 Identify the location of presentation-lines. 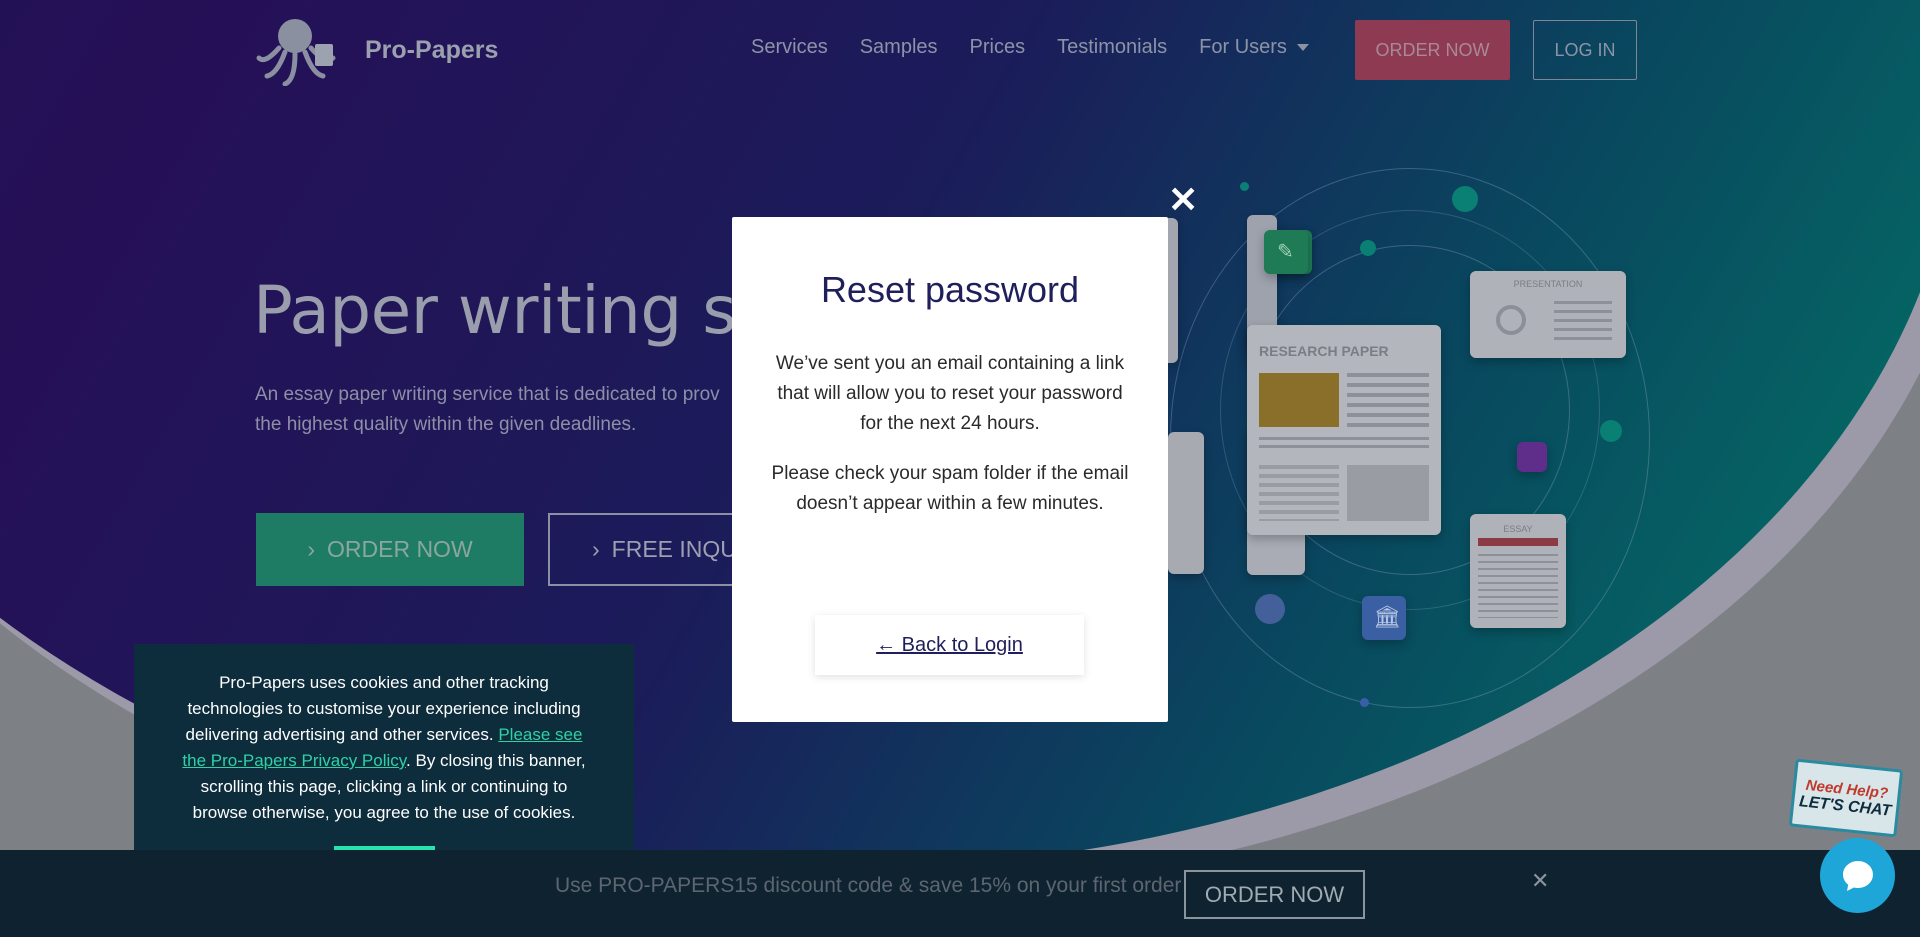
(1583, 321).